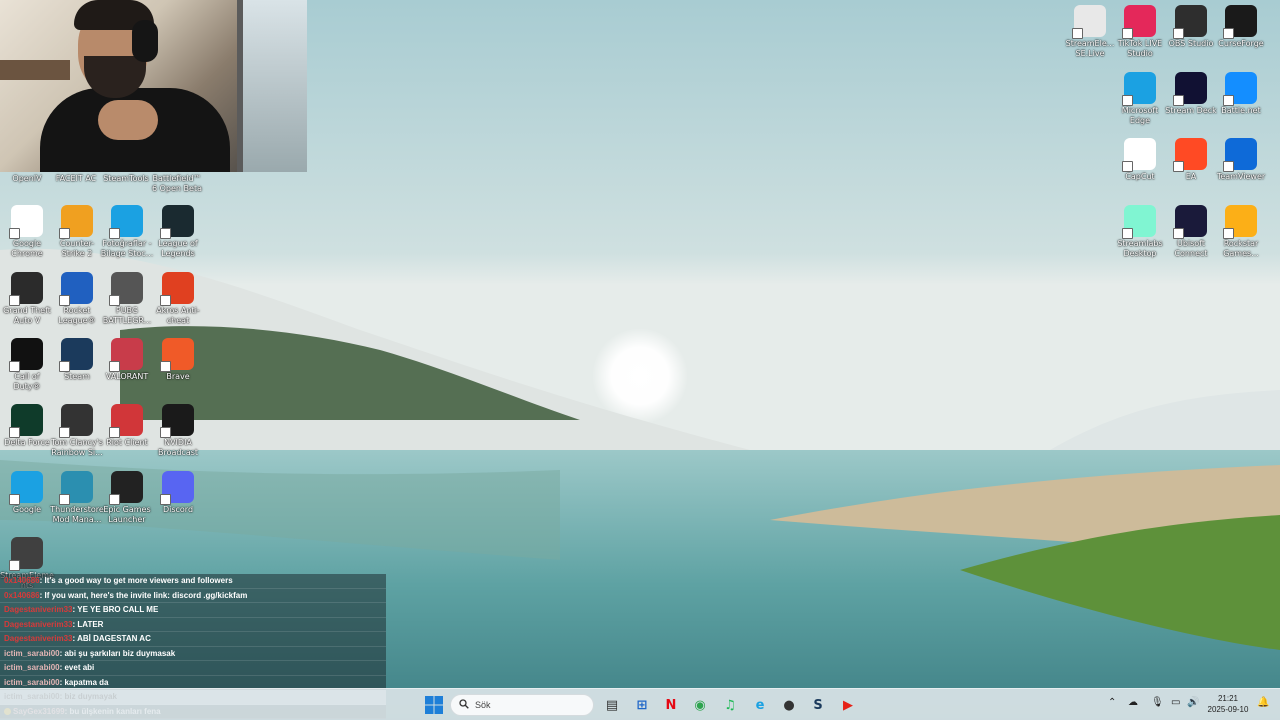 The image size is (1280, 720). I want to click on window-frame, so click(272, 86).